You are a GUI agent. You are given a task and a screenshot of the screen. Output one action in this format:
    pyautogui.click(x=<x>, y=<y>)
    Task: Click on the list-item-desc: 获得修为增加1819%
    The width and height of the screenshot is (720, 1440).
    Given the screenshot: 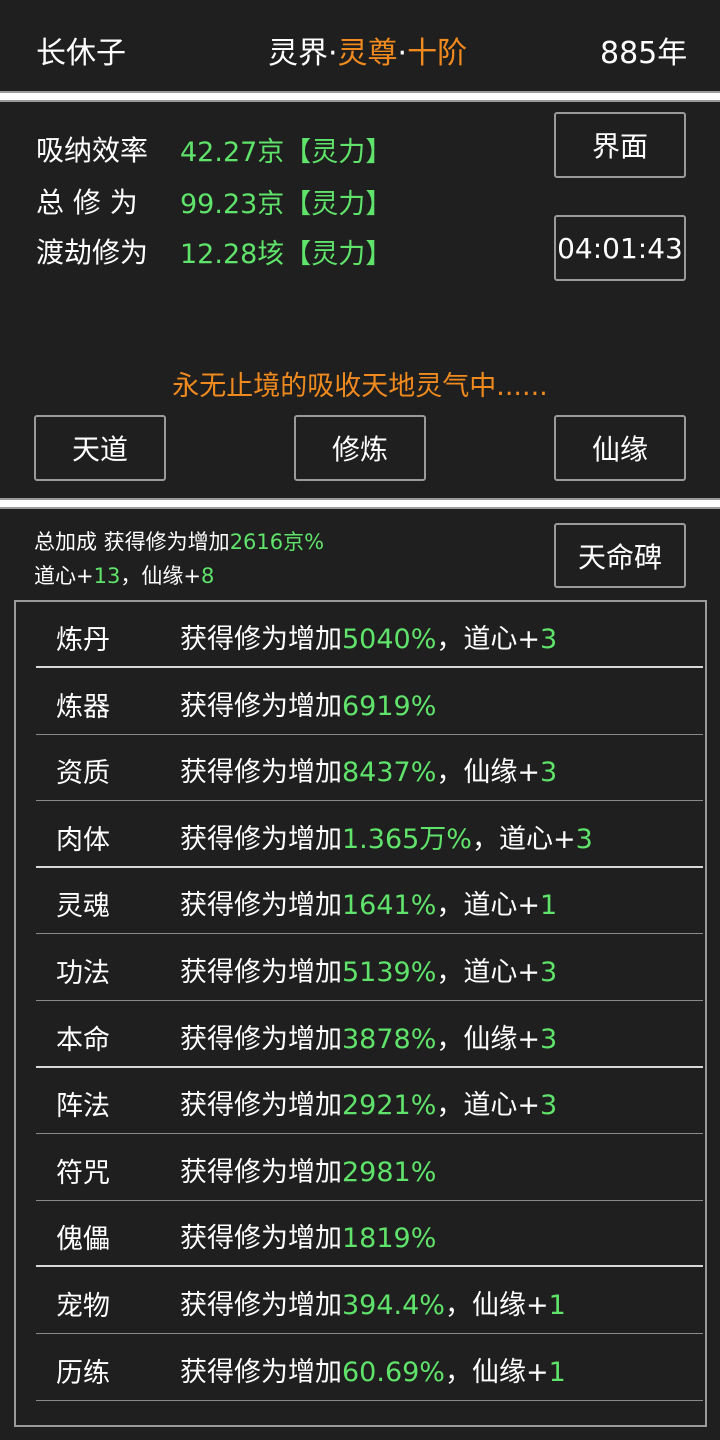 What is the action you would take?
    pyautogui.click(x=308, y=1235)
    